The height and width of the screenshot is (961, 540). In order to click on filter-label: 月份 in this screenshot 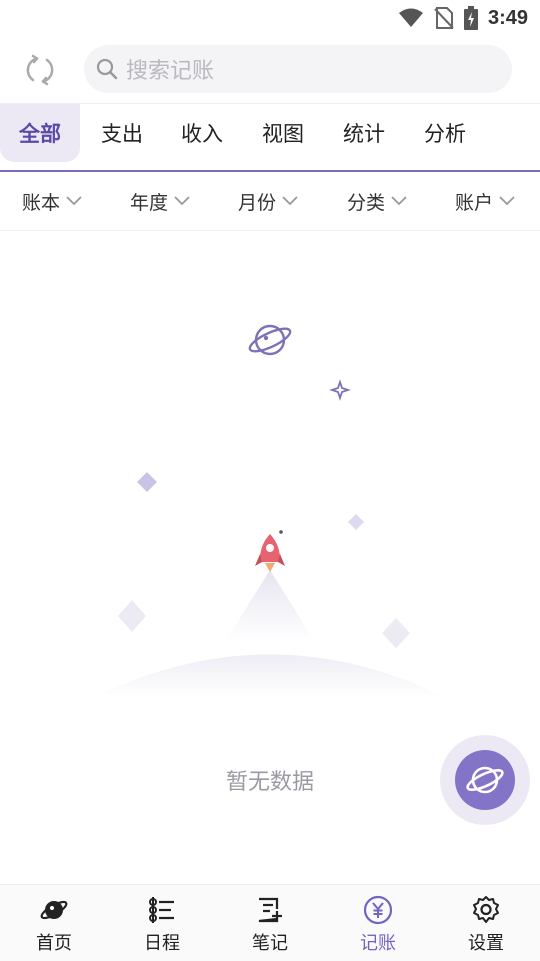, I will do `click(257, 202)`.